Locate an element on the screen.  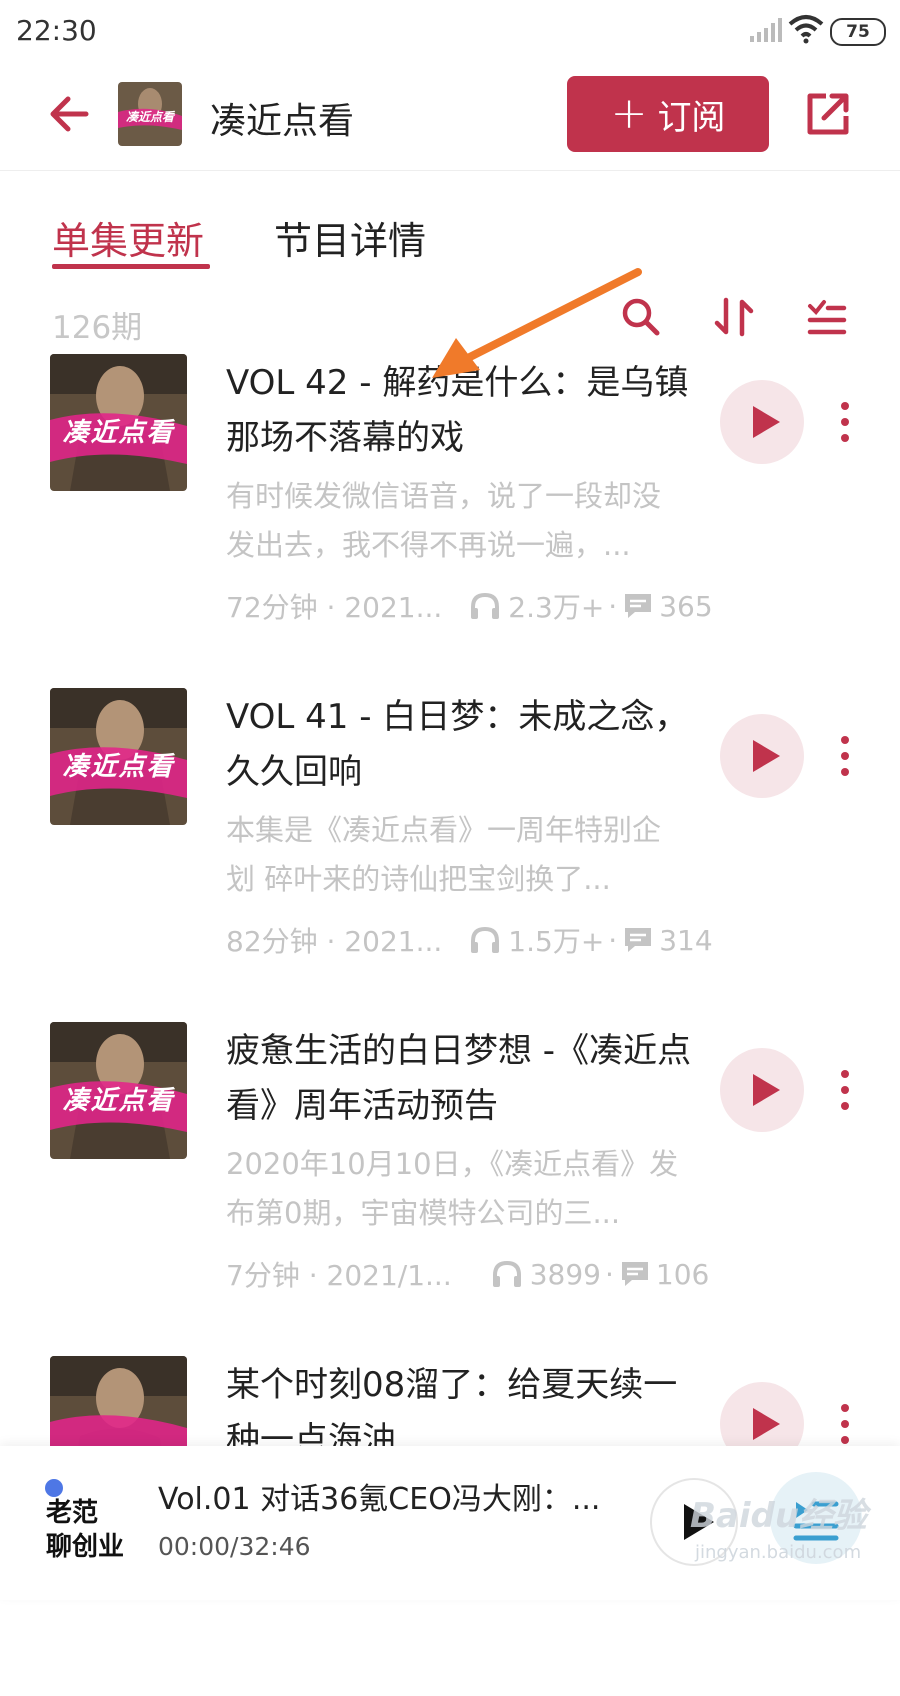
episode-title: 疲惫生活的白日梦想 -《凑近点看》周年活动预告 is located at coordinates (461, 1079).